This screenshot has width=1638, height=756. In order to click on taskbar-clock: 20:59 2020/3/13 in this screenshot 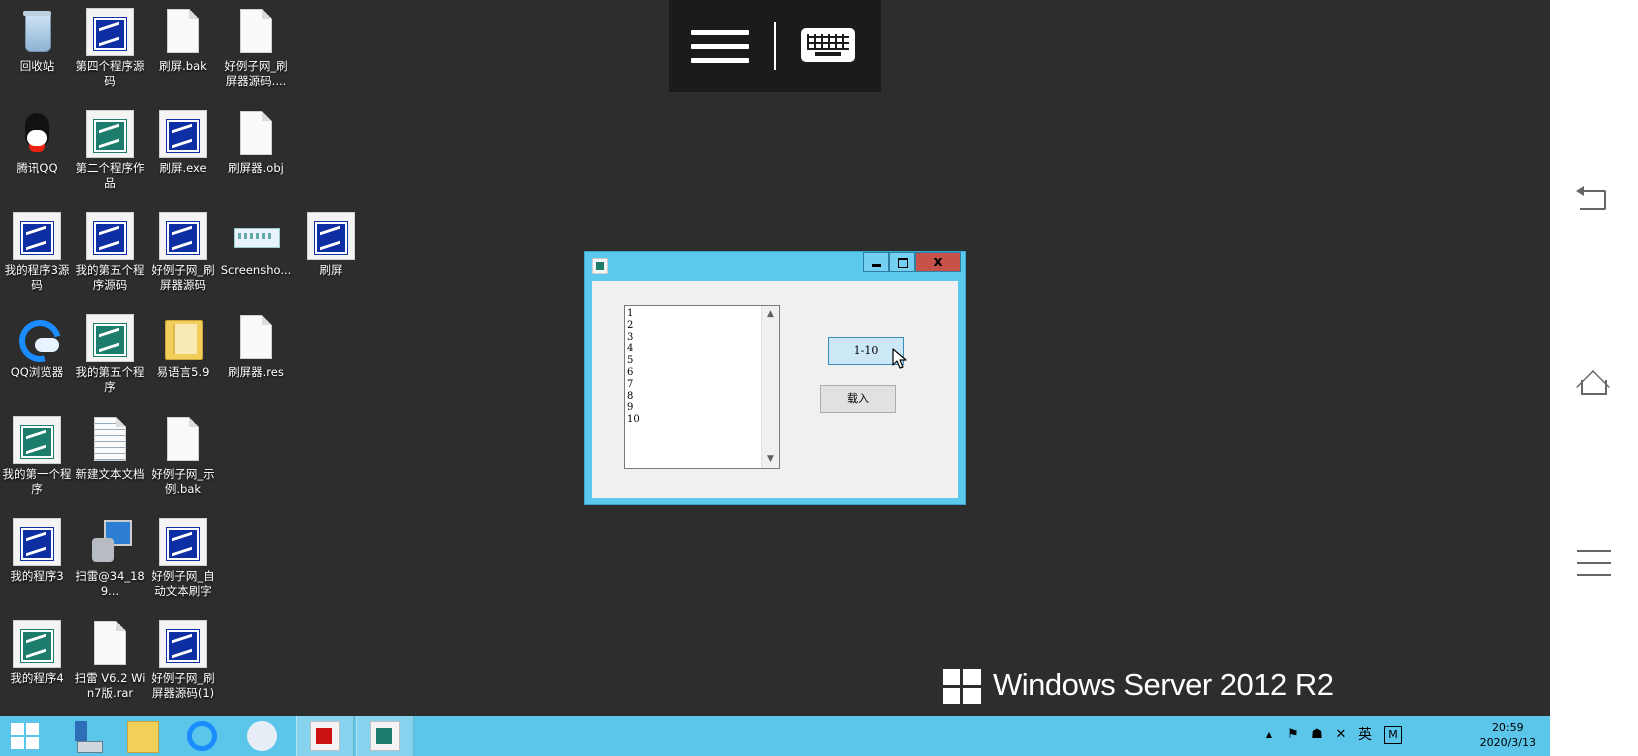, I will do `click(1508, 735)`.